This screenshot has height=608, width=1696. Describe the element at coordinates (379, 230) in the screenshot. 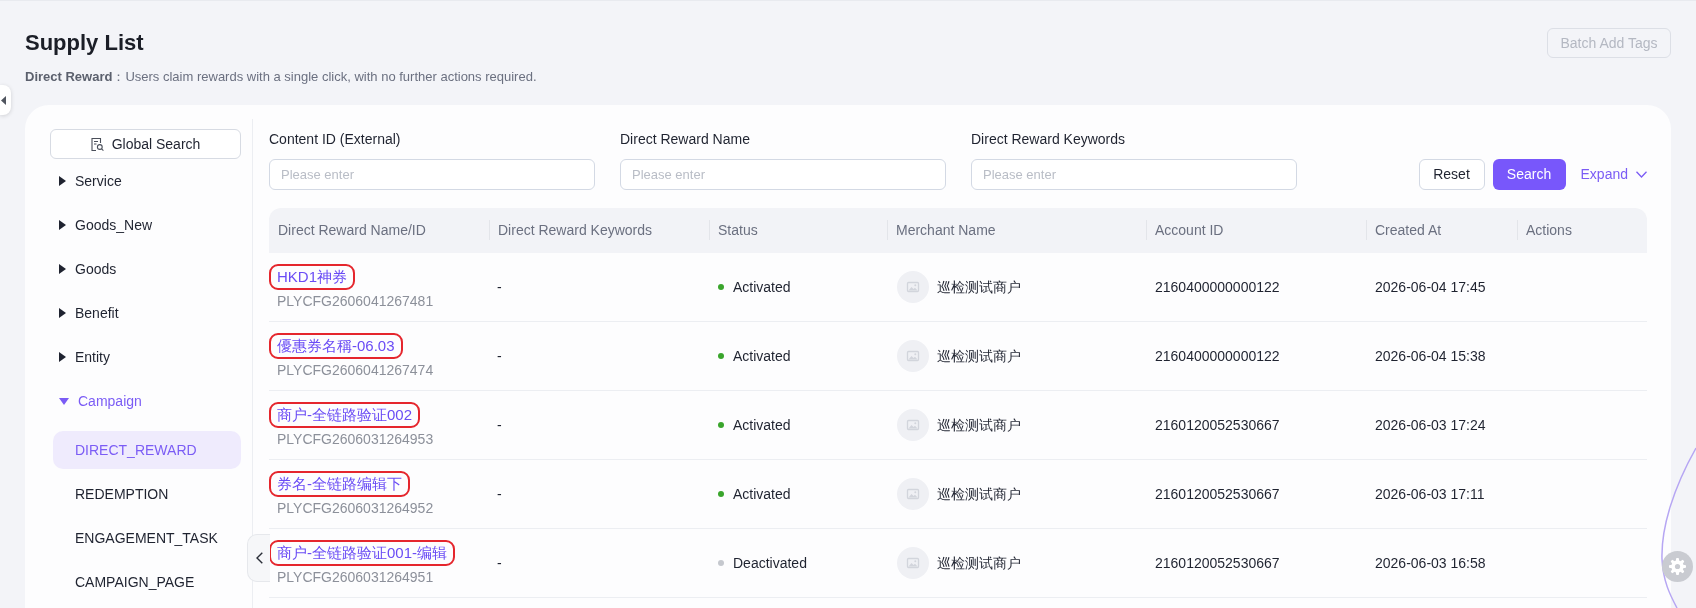

I see `column-header: Direct Reward Name/ID` at that location.